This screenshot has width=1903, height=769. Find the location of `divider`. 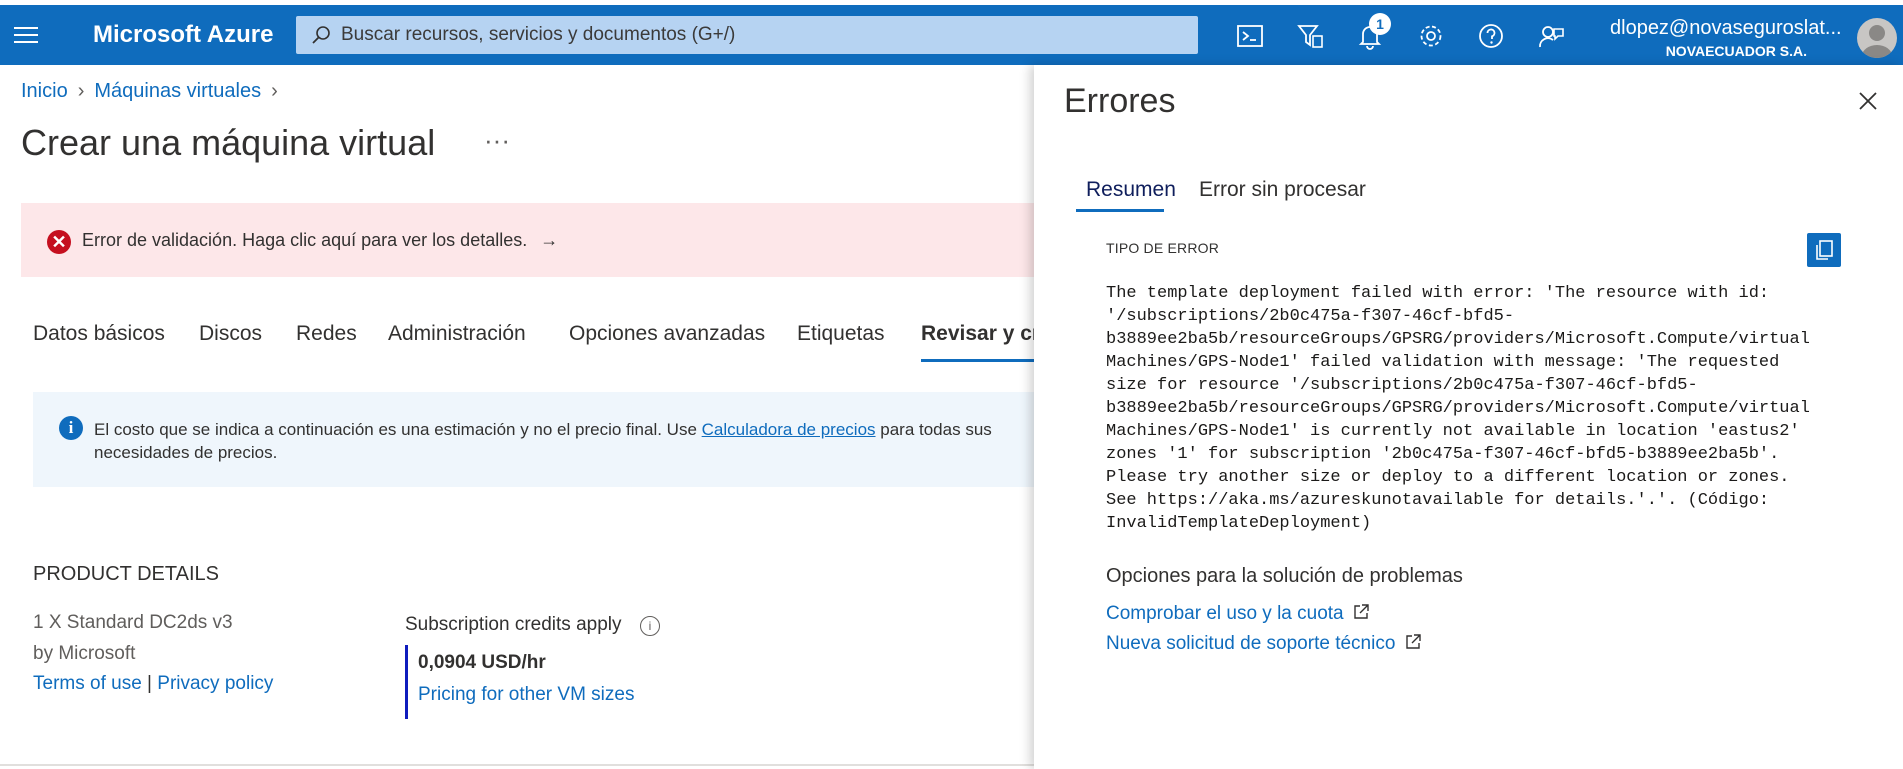

divider is located at coordinates (517, 765).